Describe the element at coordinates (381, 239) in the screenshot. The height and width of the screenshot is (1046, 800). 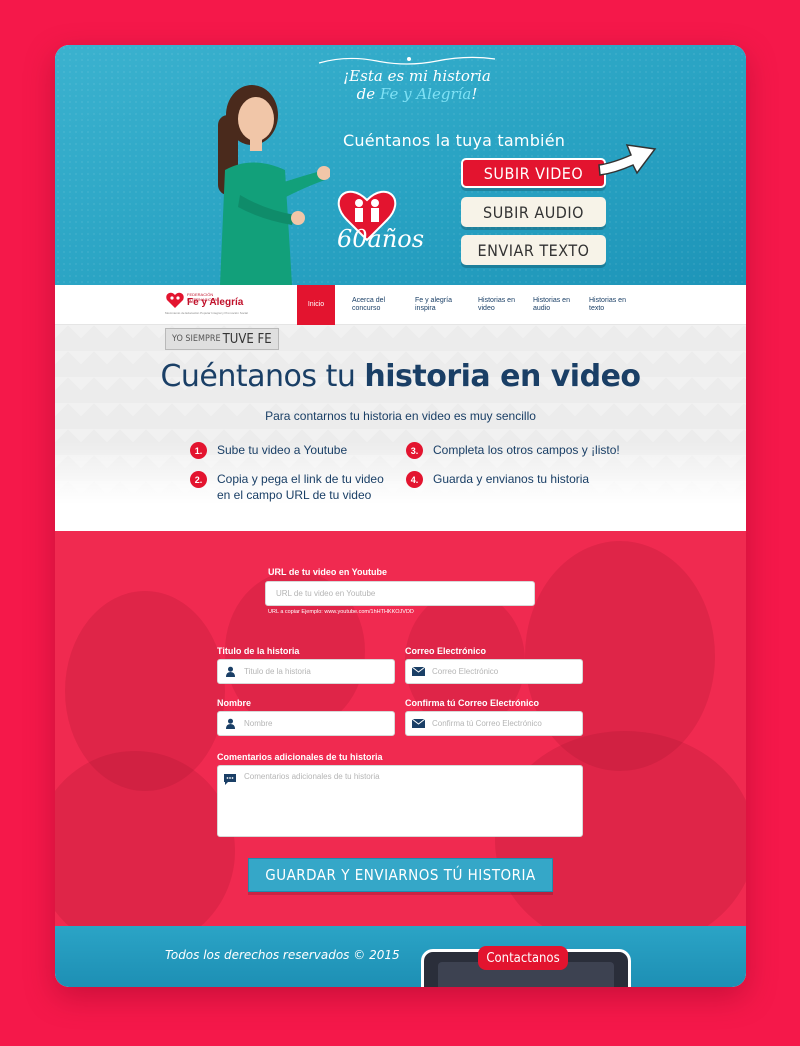
I see `anniversary-label: 60años` at that location.